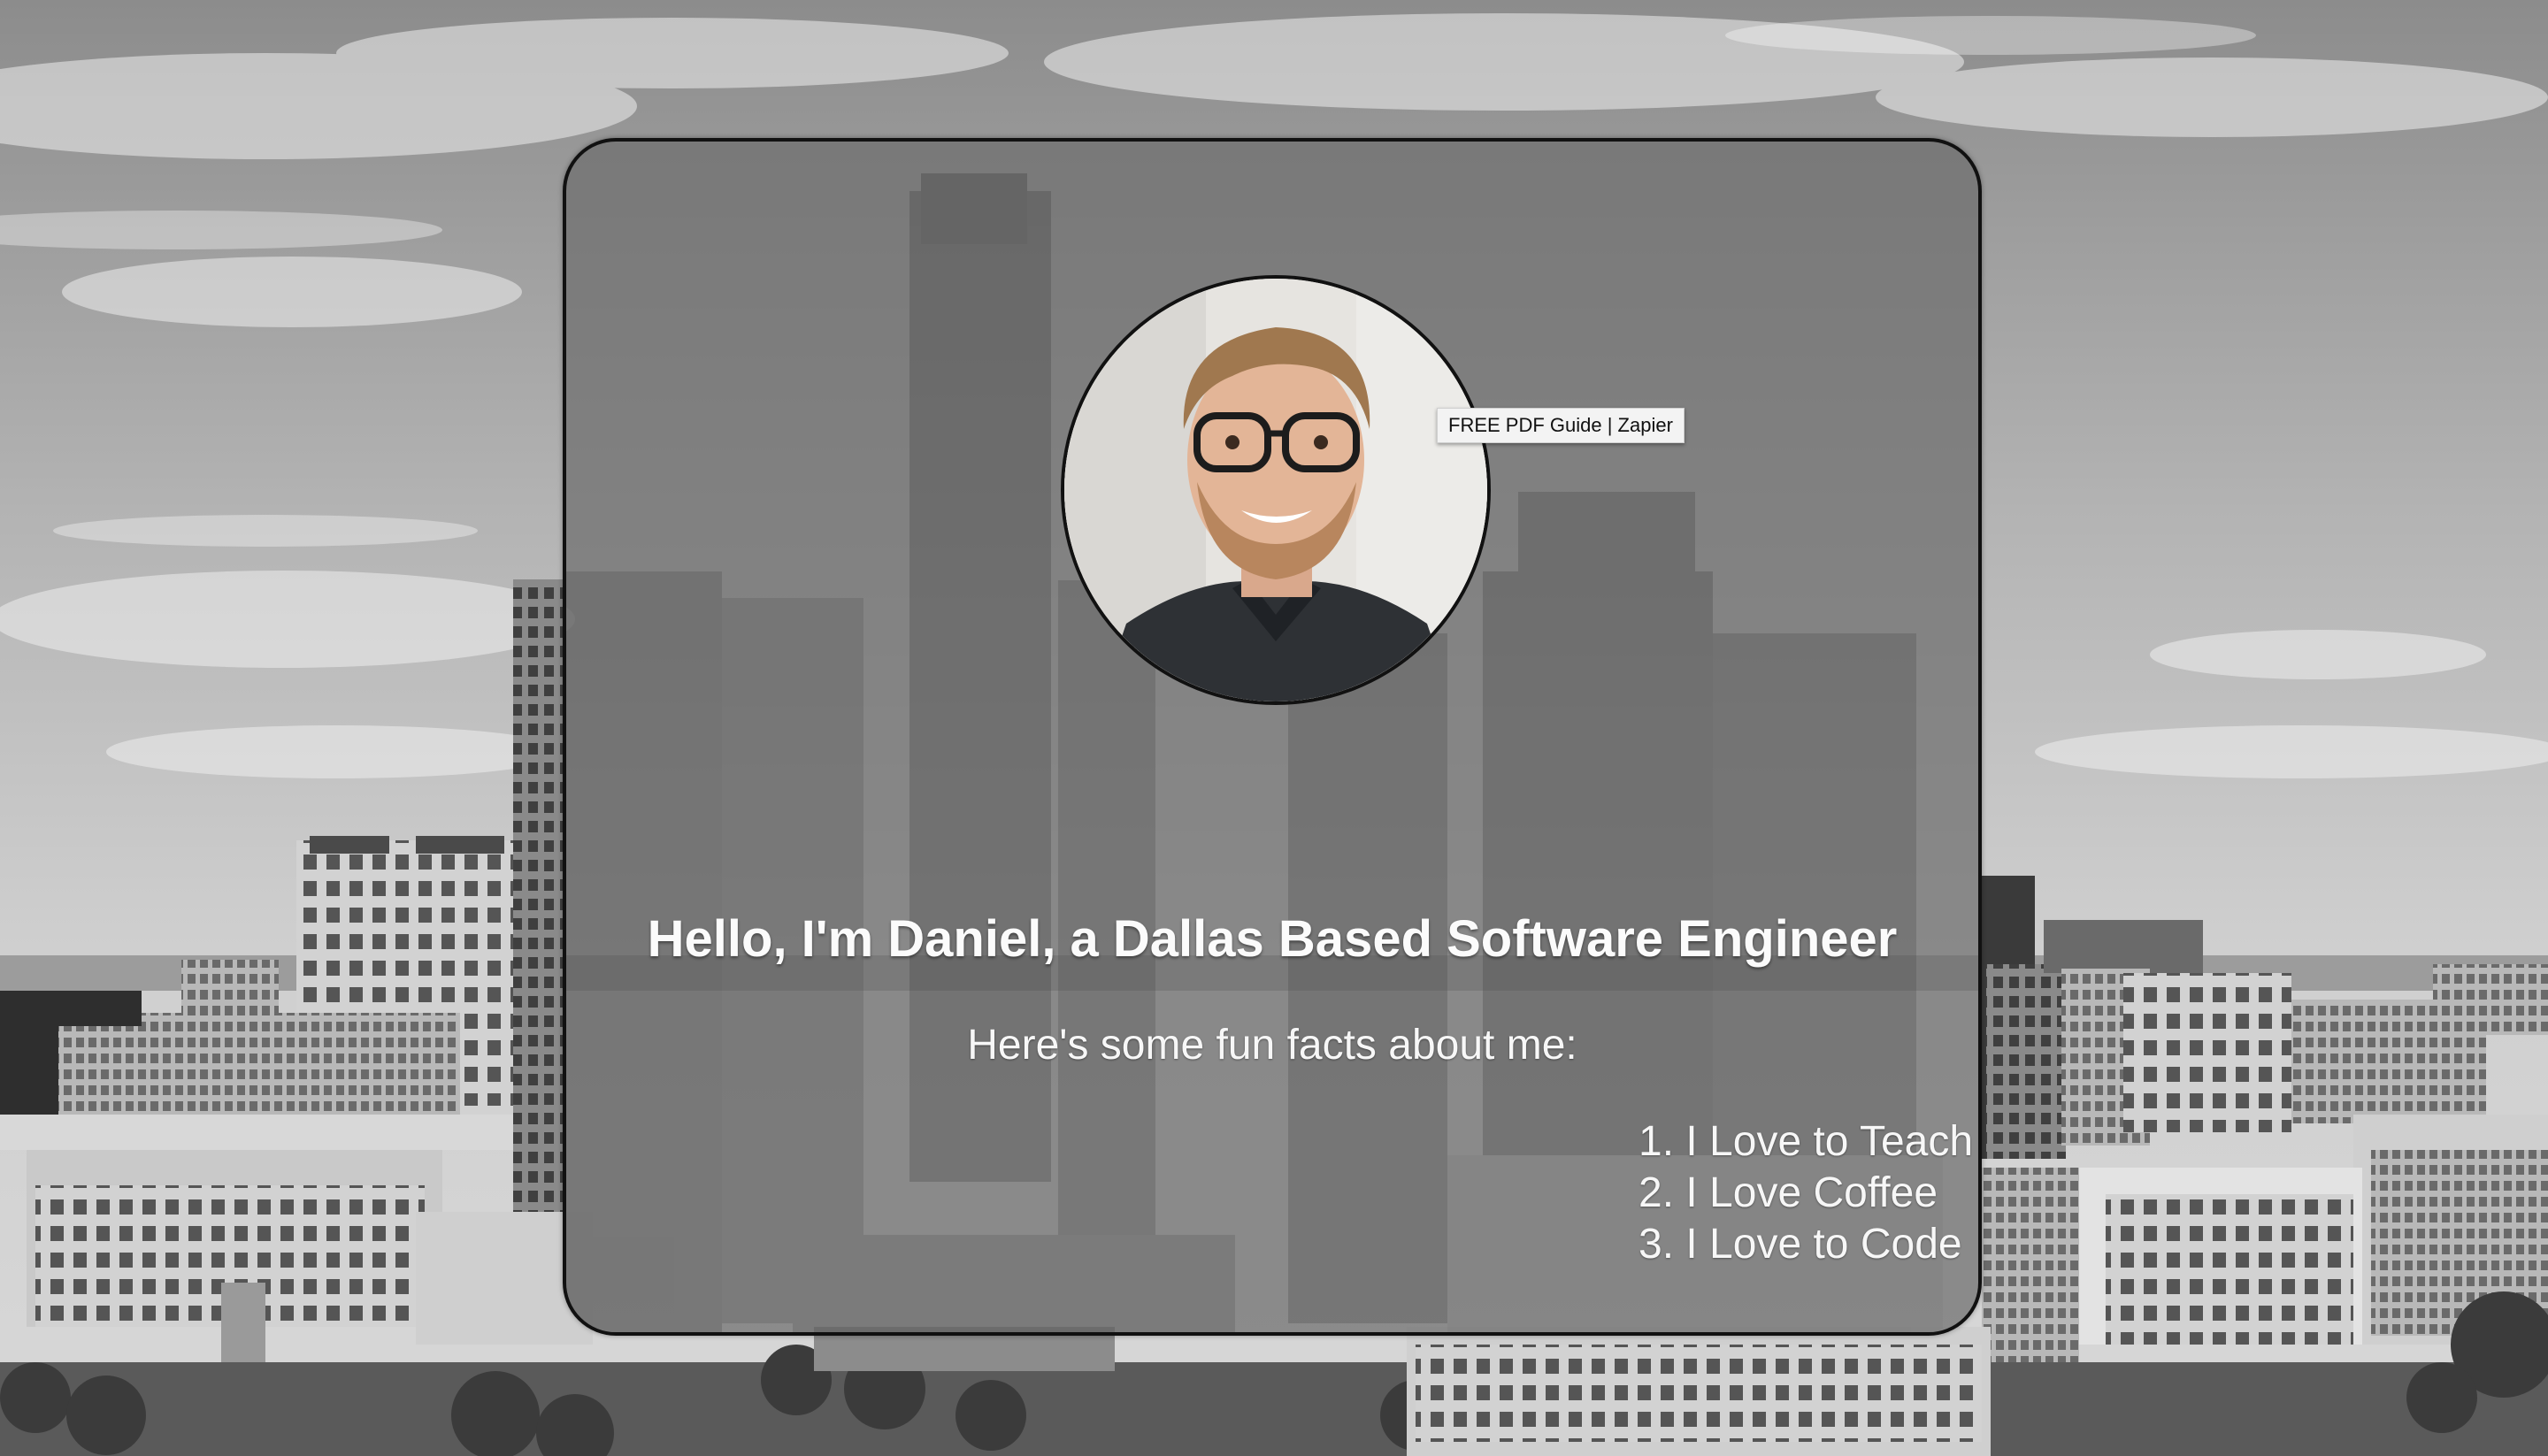  I want to click on tooltip: FREE PDF Guide | Zapier, so click(1561, 425).